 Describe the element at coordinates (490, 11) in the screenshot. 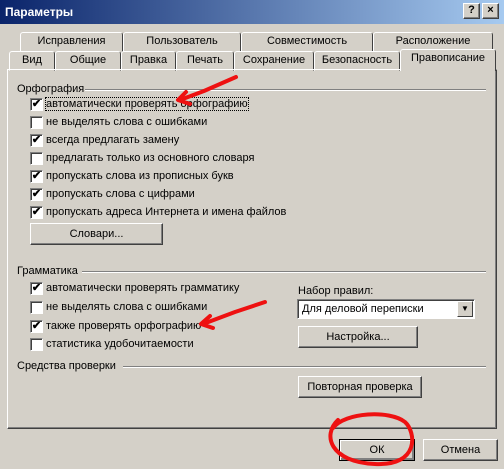

I see `close-button: ×` at that location.